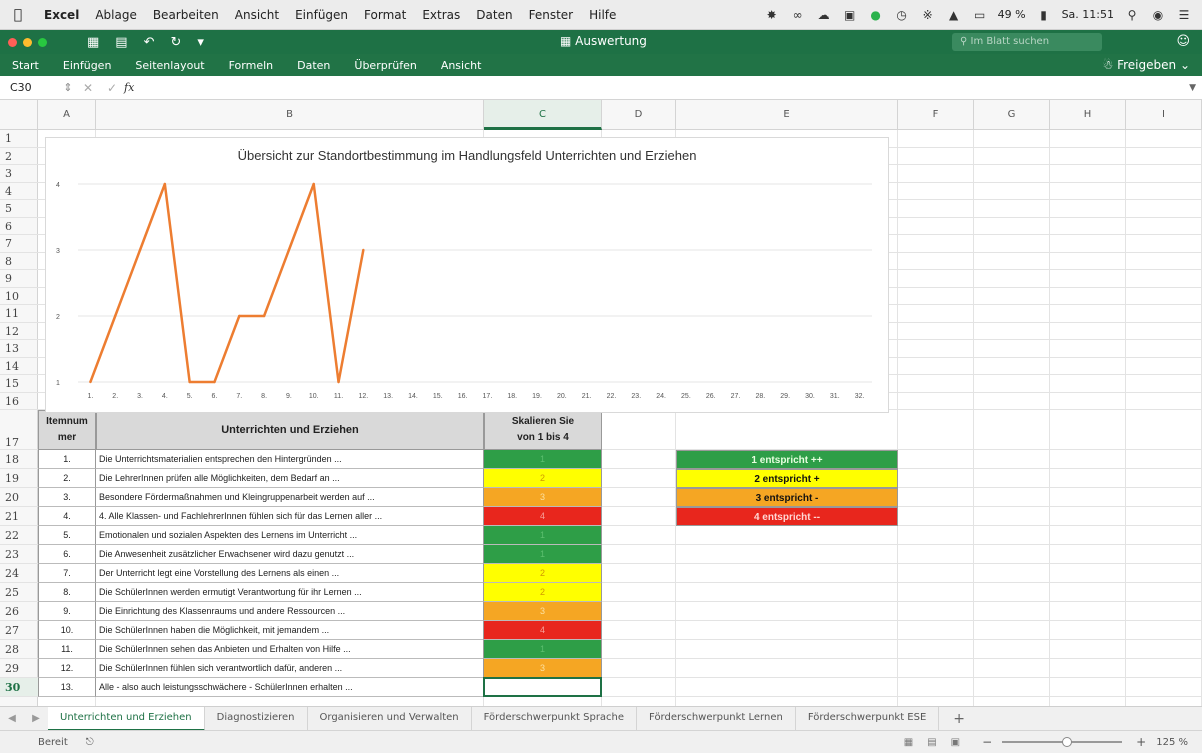 This screenshot has width=1202, height=753. Describe the element at coordinates (1141, 742) in the screenshot. I see `zoom-in-button: +` at that location.